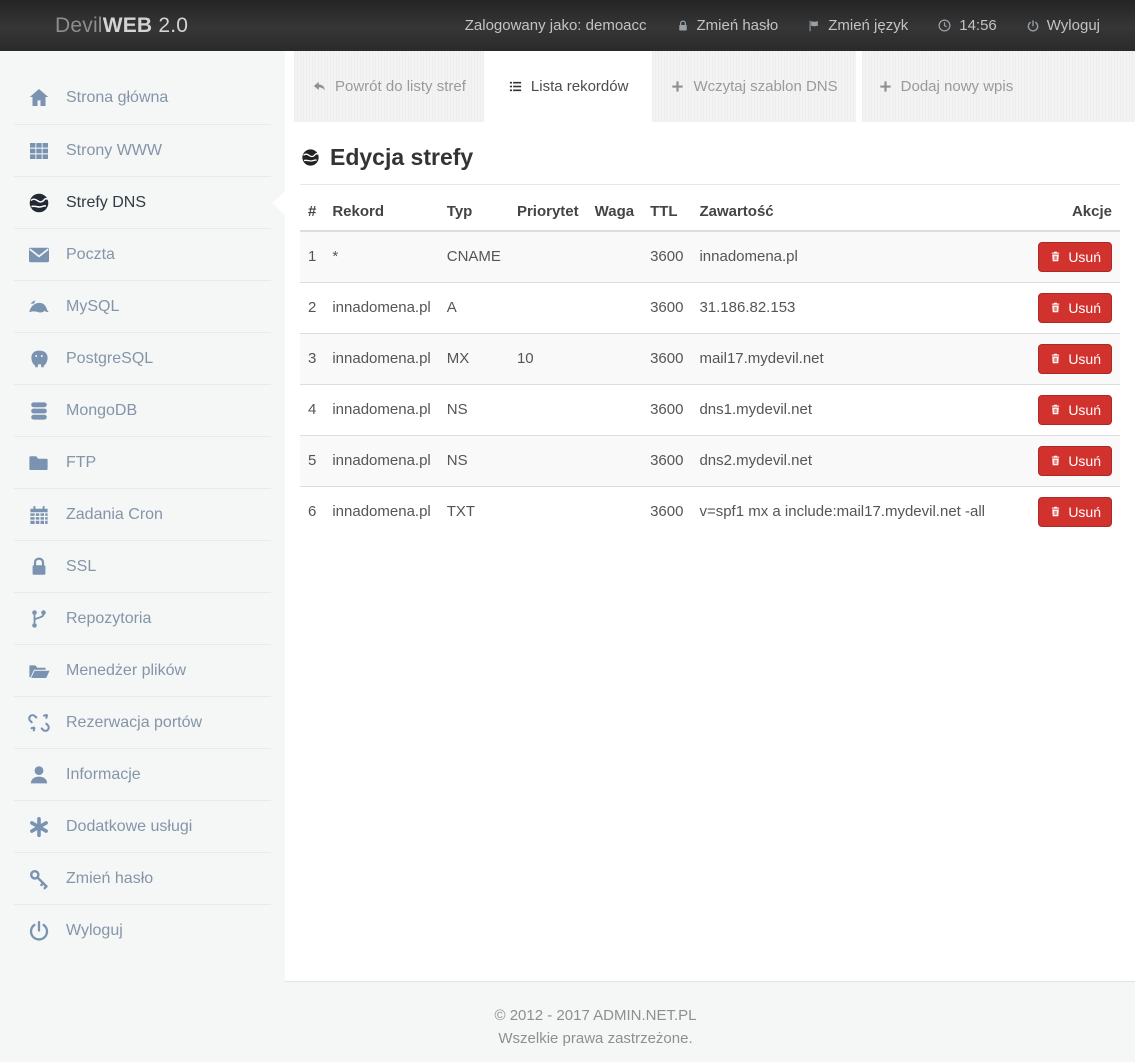  I want to click on cell-num: 6, so click(312, 511).